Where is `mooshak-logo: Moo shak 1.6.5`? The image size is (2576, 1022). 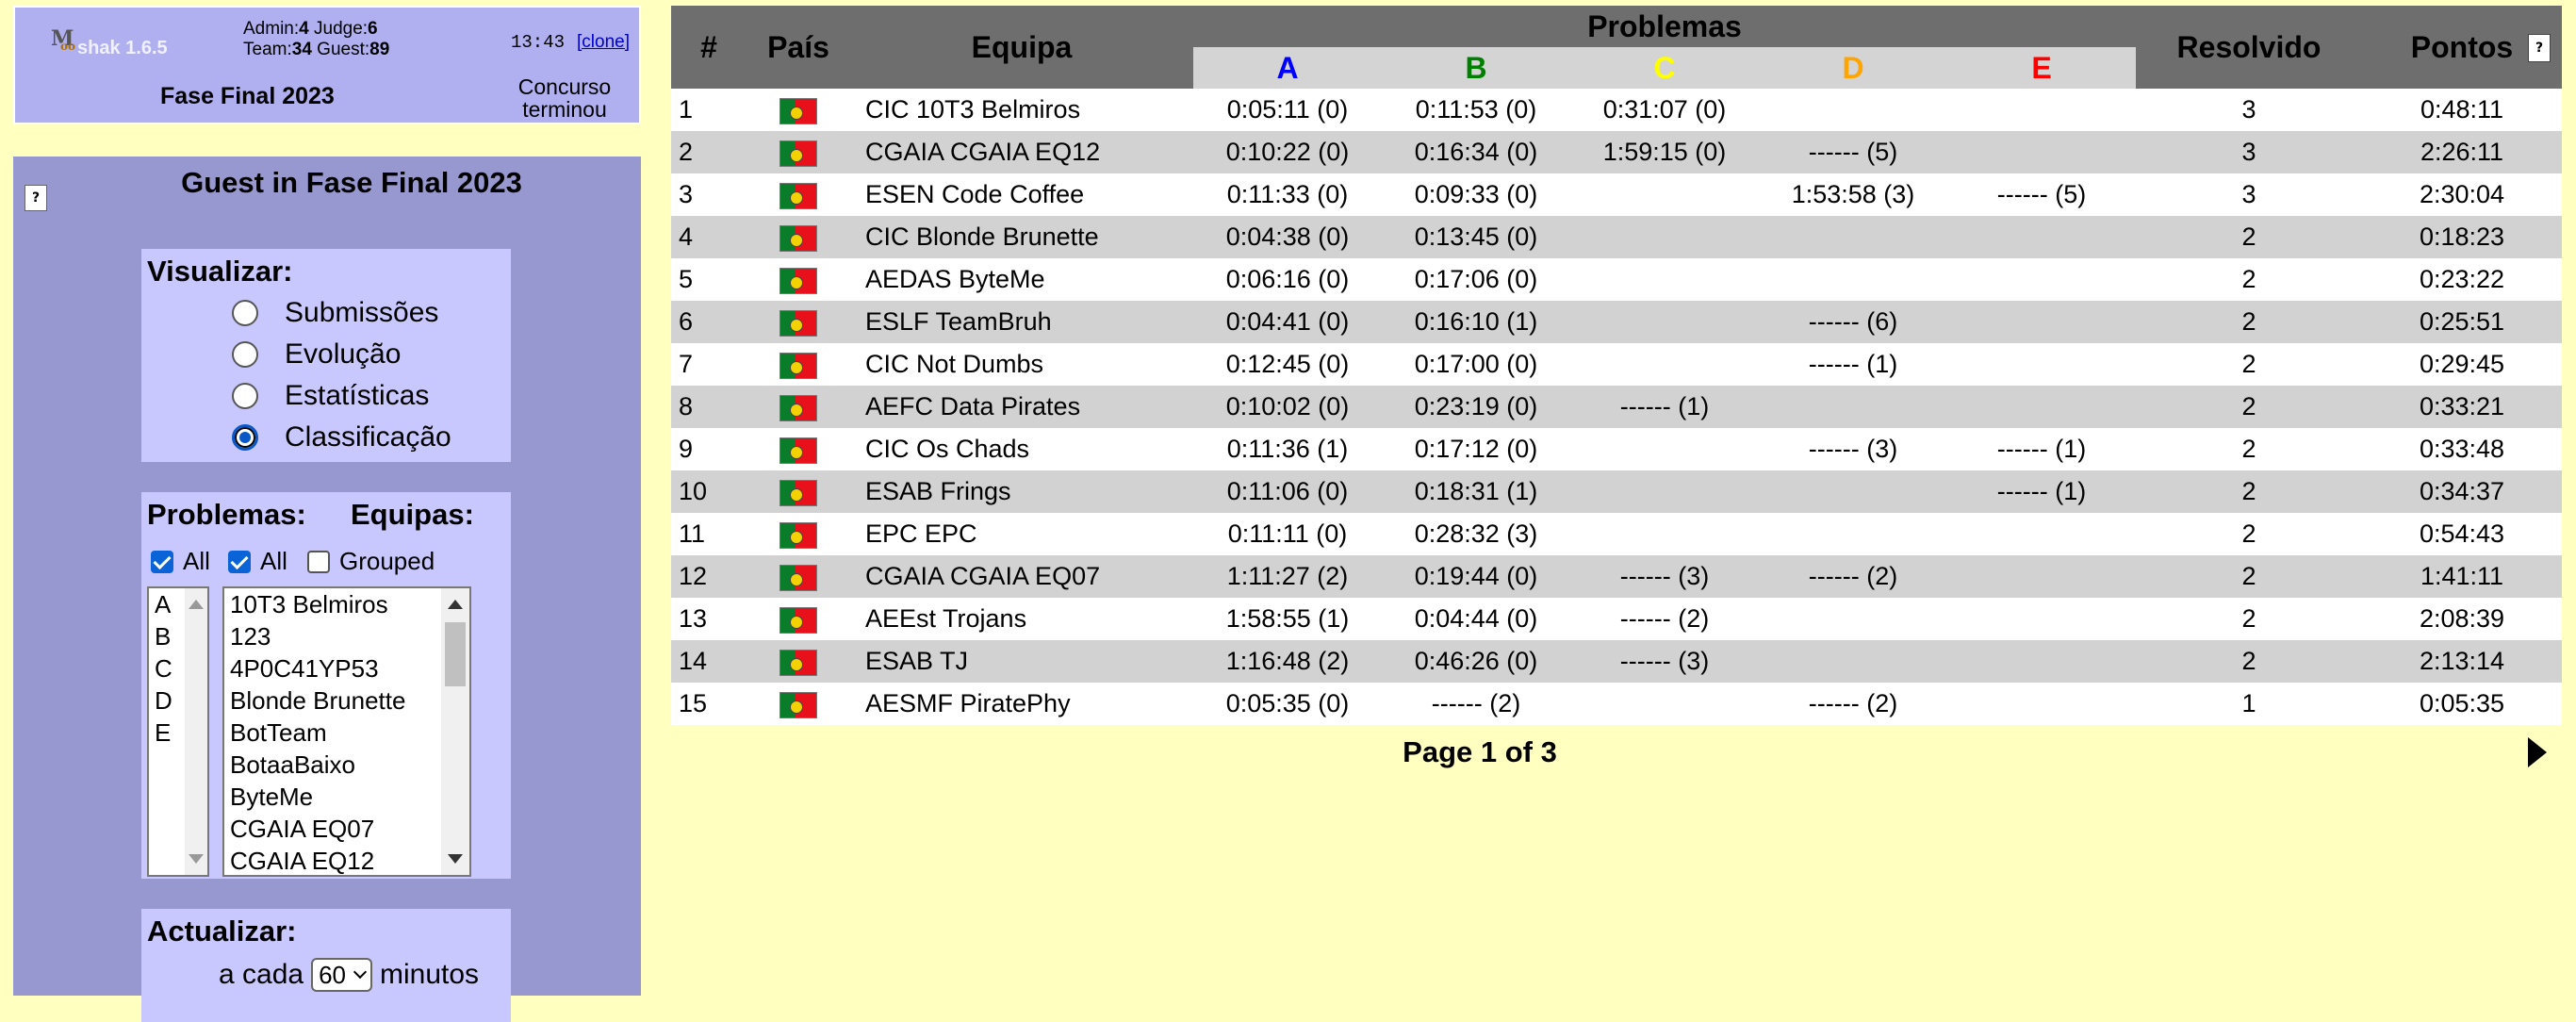
mooshak-logo: Moo shak 1.6.5 is located at coordinates (130, 39).